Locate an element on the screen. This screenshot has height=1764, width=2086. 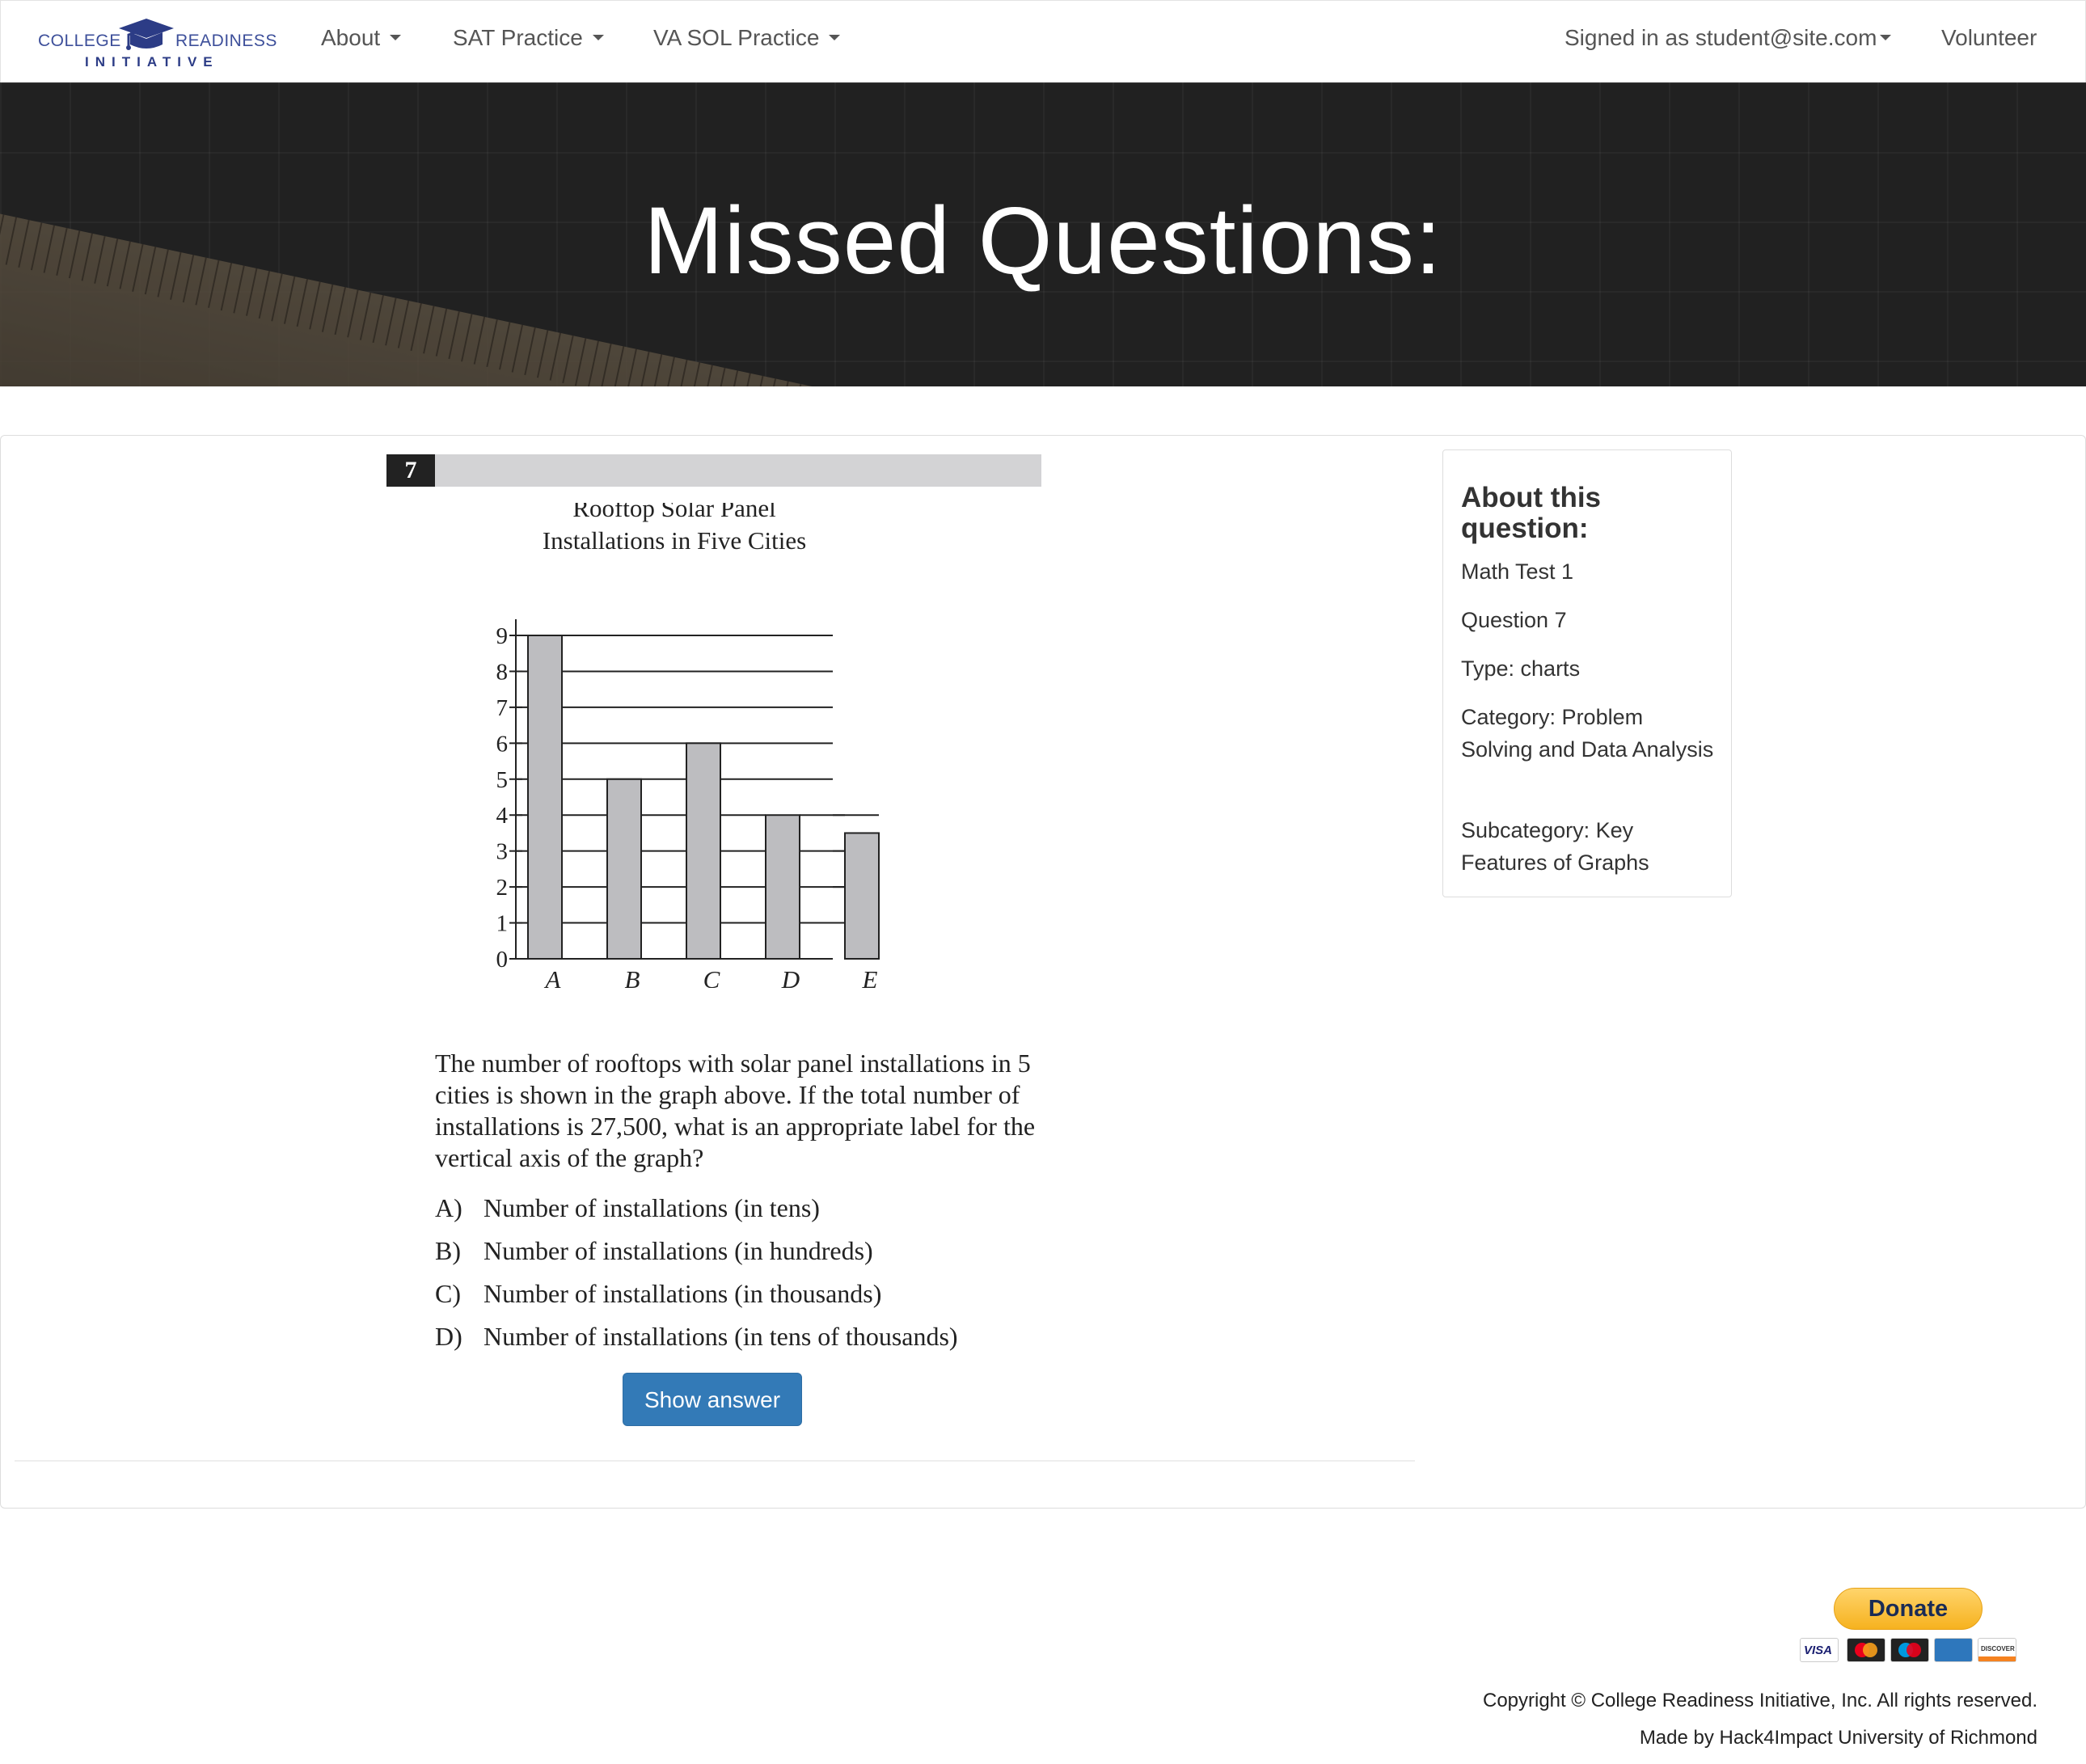
donate-button: Donate is located at coordinates (1909, 1609).